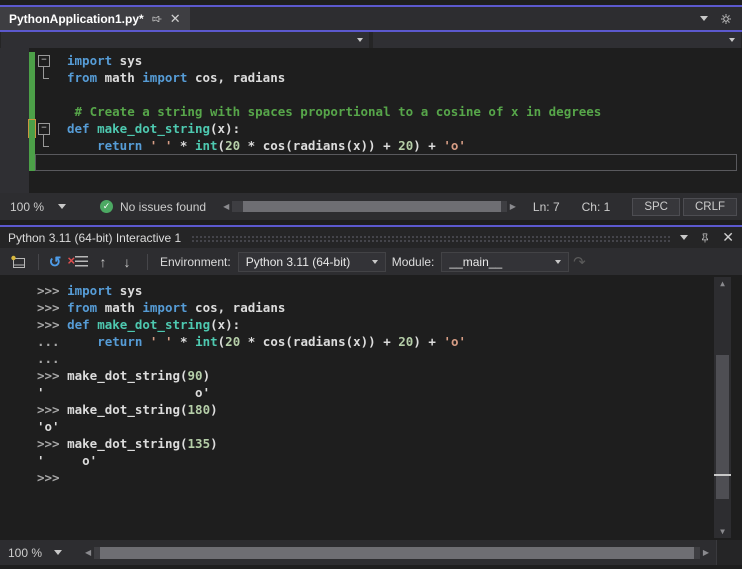 This screenshot has height=569, width=742. Describe the element at coordinates (413, 261) in the screenshot. I see `module-label: Module:` at that location.